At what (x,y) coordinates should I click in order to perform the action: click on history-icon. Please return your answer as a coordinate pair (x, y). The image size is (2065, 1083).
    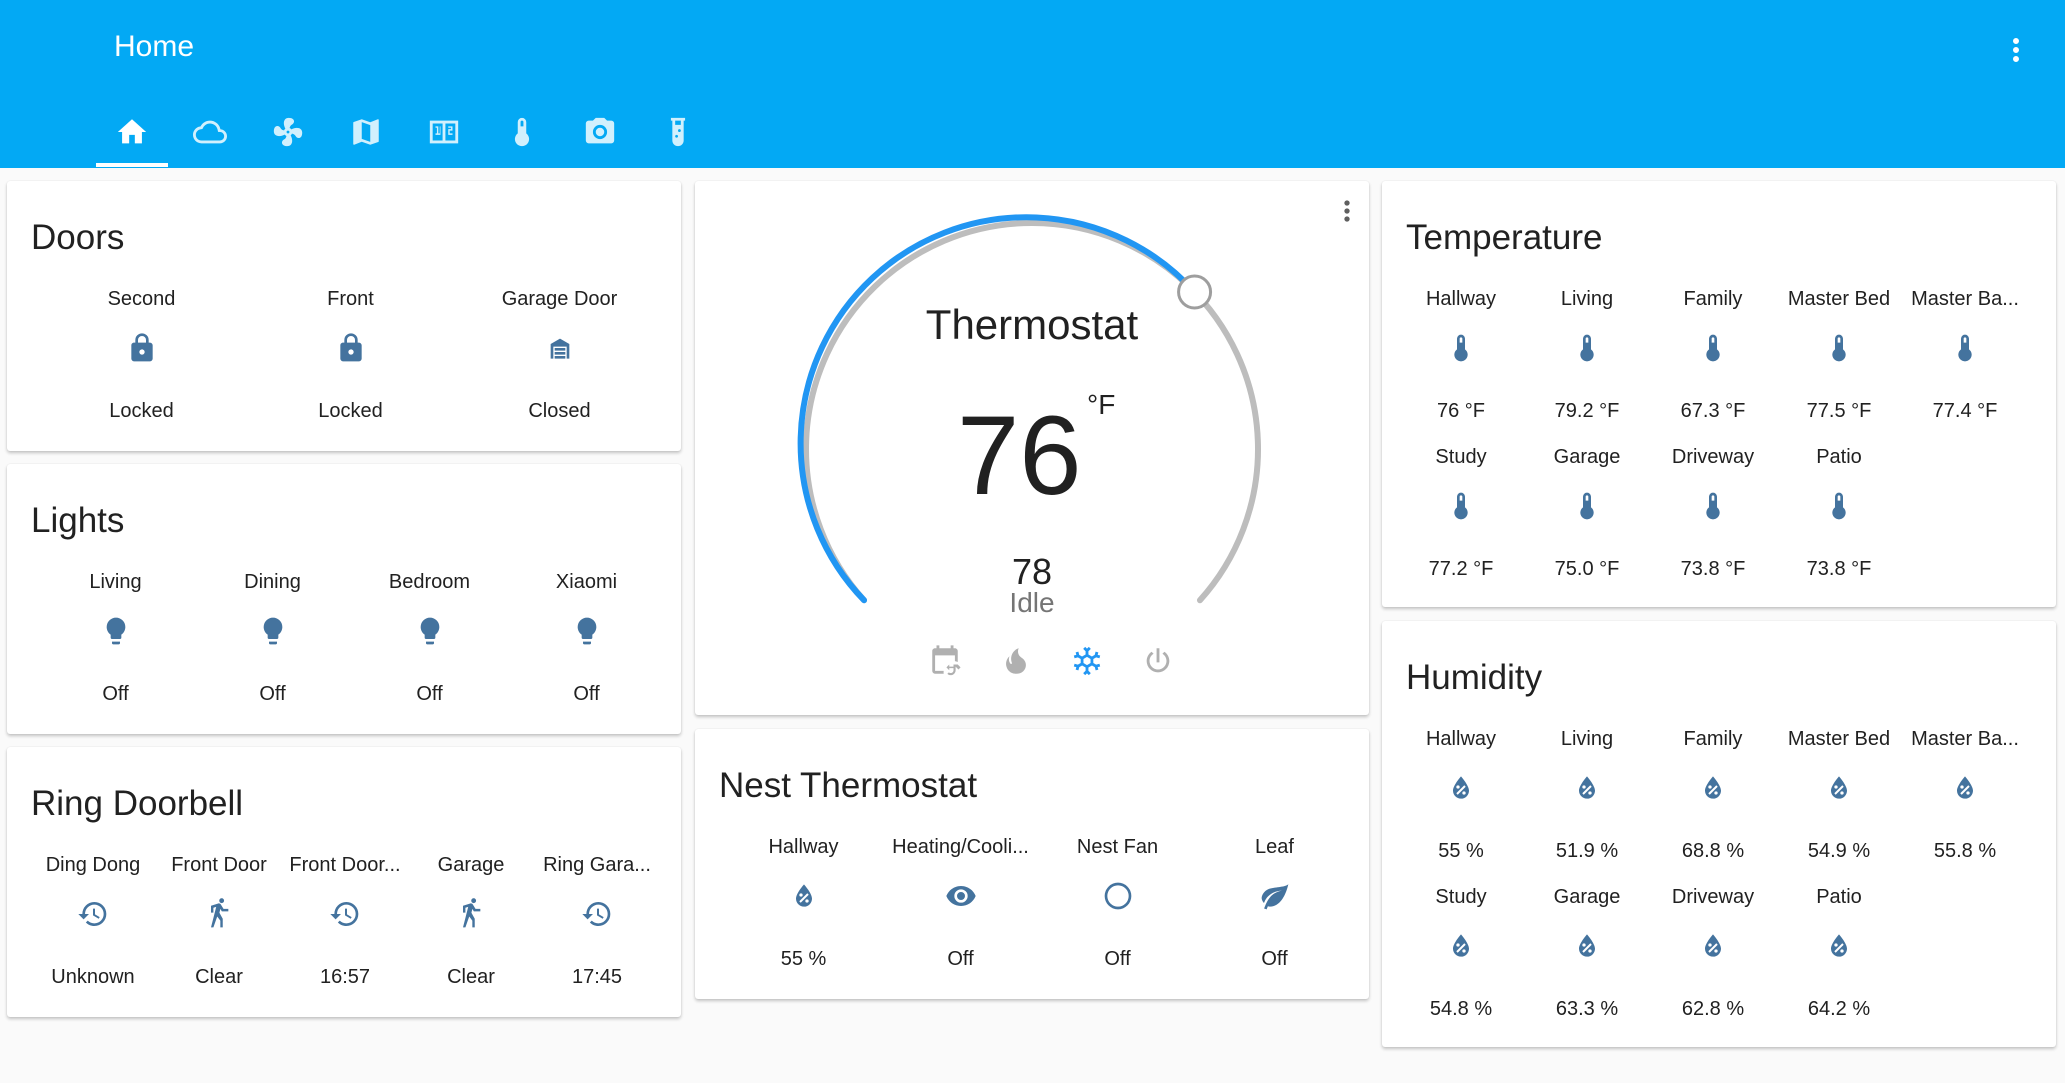
    Looking at the image, I should click on (93, 914).